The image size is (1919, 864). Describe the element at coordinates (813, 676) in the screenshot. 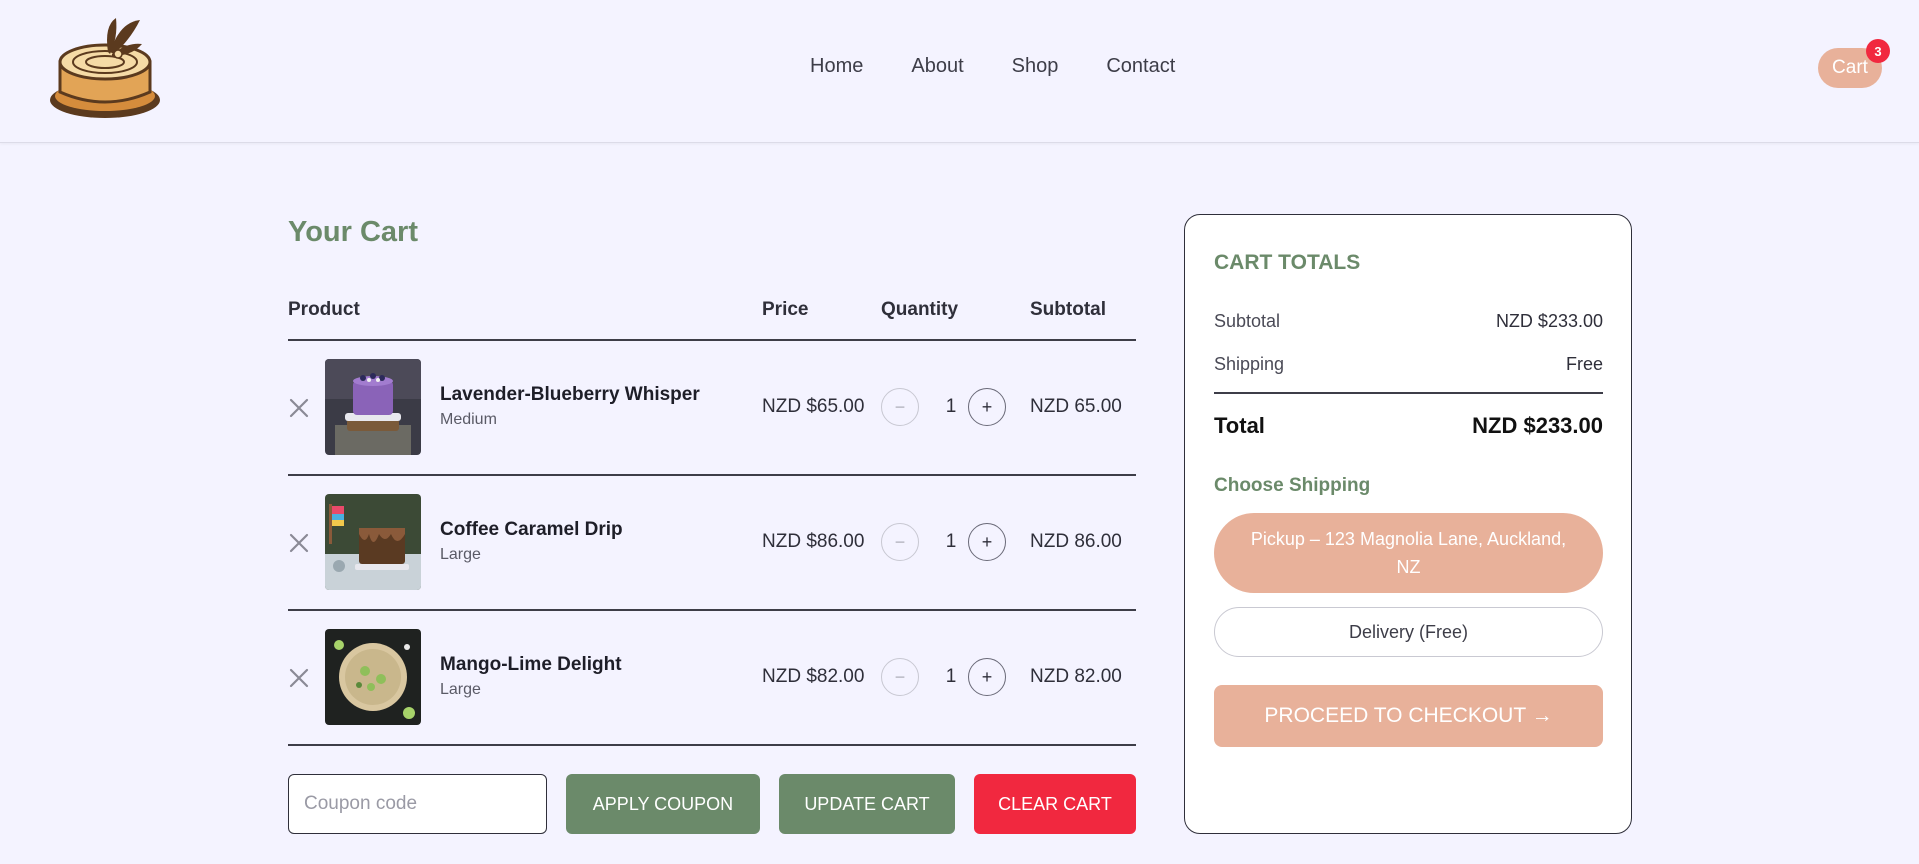

I see `product-price: NZD $82.00` at that location.